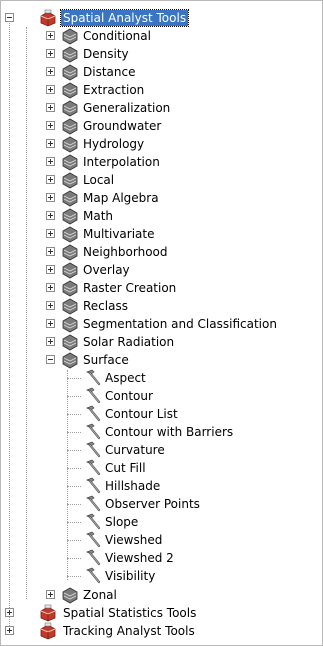  What do you see at coordinates (161, 468) in the screenshot?
I see `tree-node-tool: Cut Fill` at bounding box center [161, 468].